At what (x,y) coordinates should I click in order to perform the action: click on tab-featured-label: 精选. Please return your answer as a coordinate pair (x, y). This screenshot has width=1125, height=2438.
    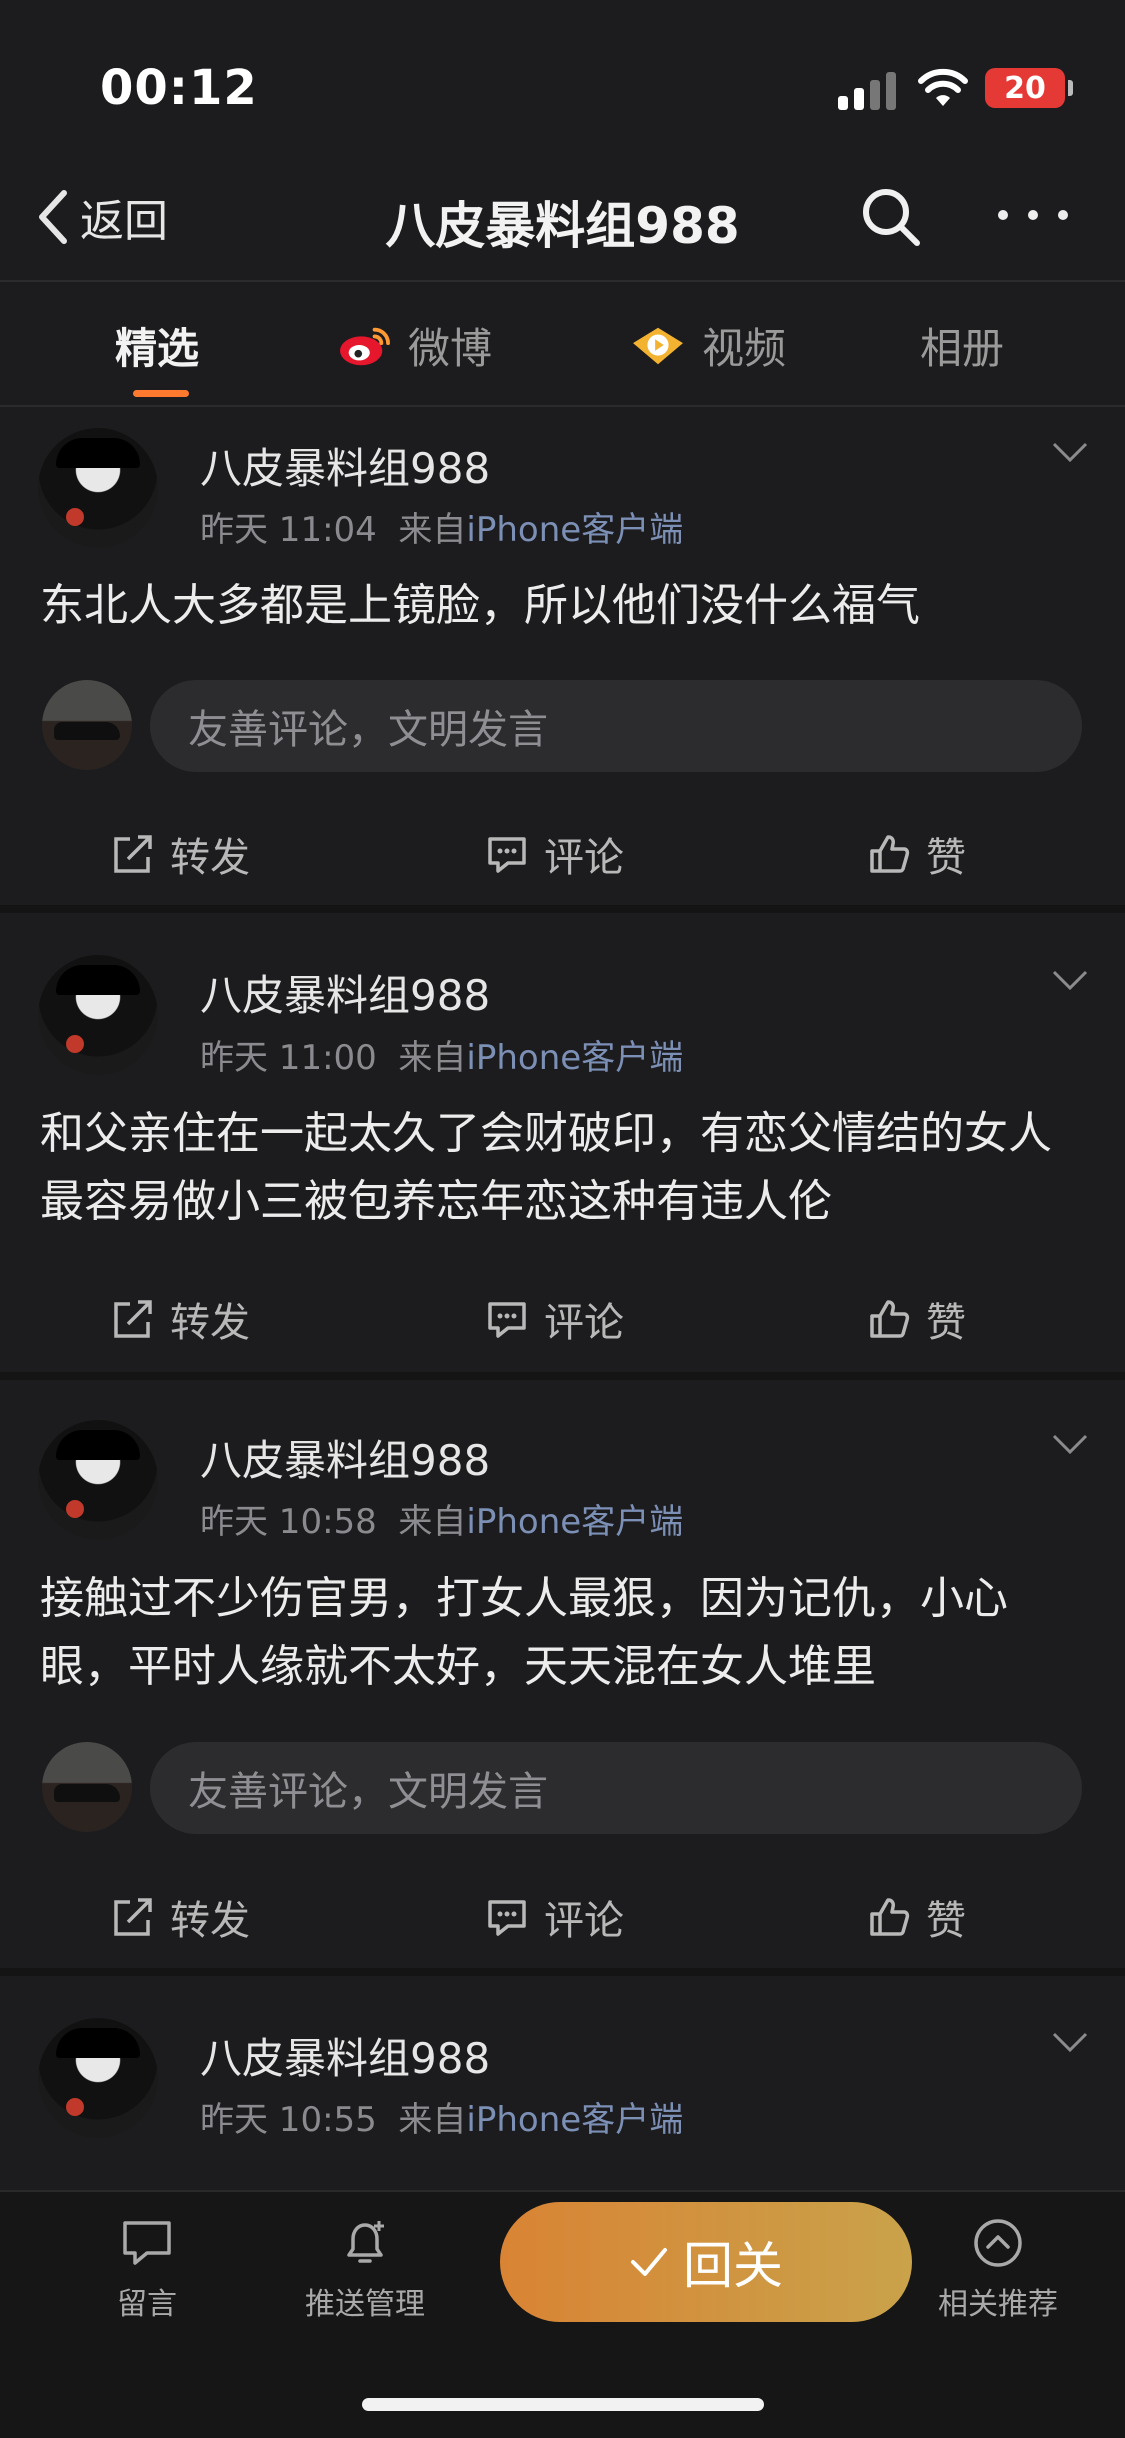
    Looking at the image, I should click on (157, 348).